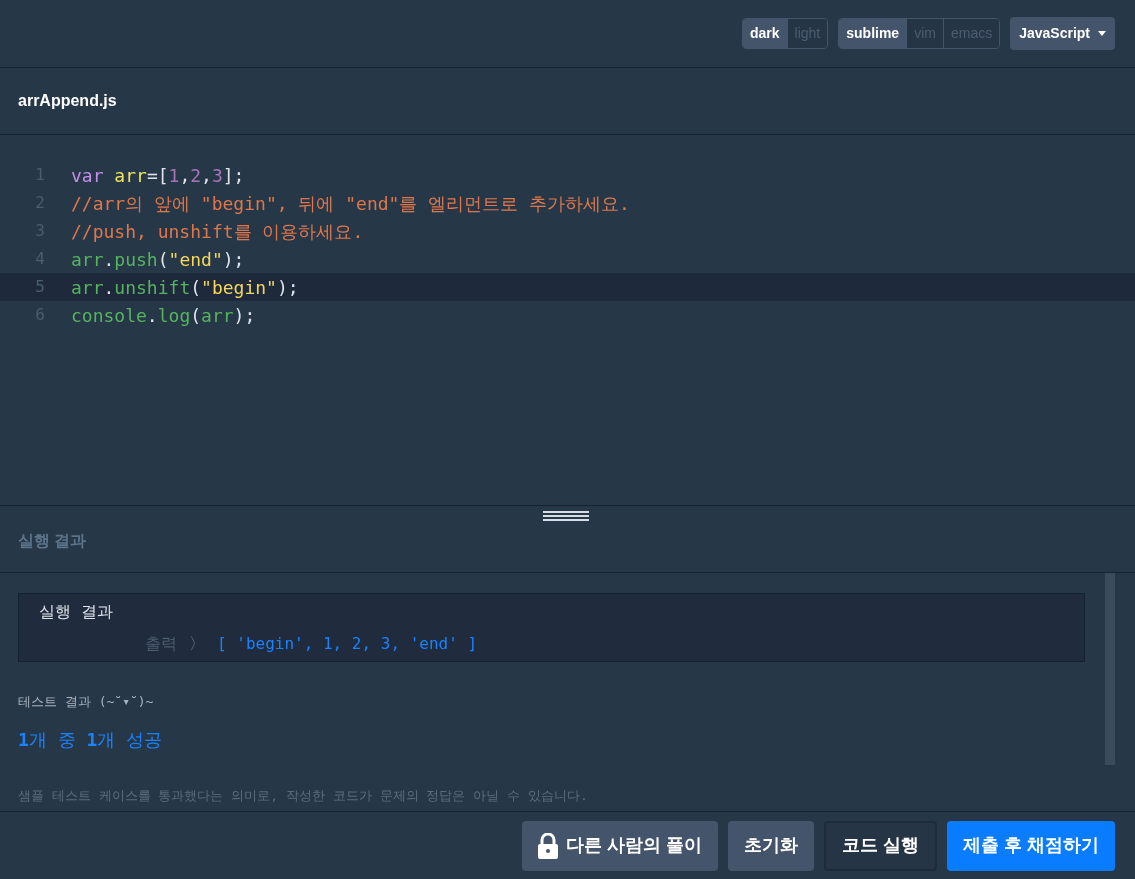  Describe the element at coordinates (1062, 33) in the screenshot. I see `language-dropdown: JavaScript` at that location.